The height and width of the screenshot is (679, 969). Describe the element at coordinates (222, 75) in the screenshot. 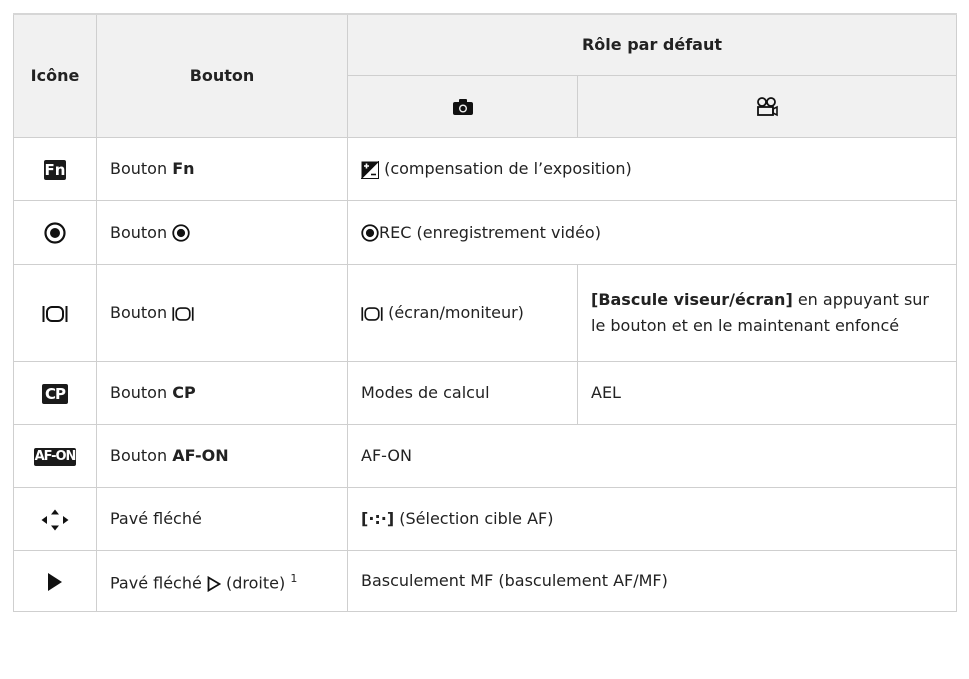

I see `header-button: Bouton` at that location.